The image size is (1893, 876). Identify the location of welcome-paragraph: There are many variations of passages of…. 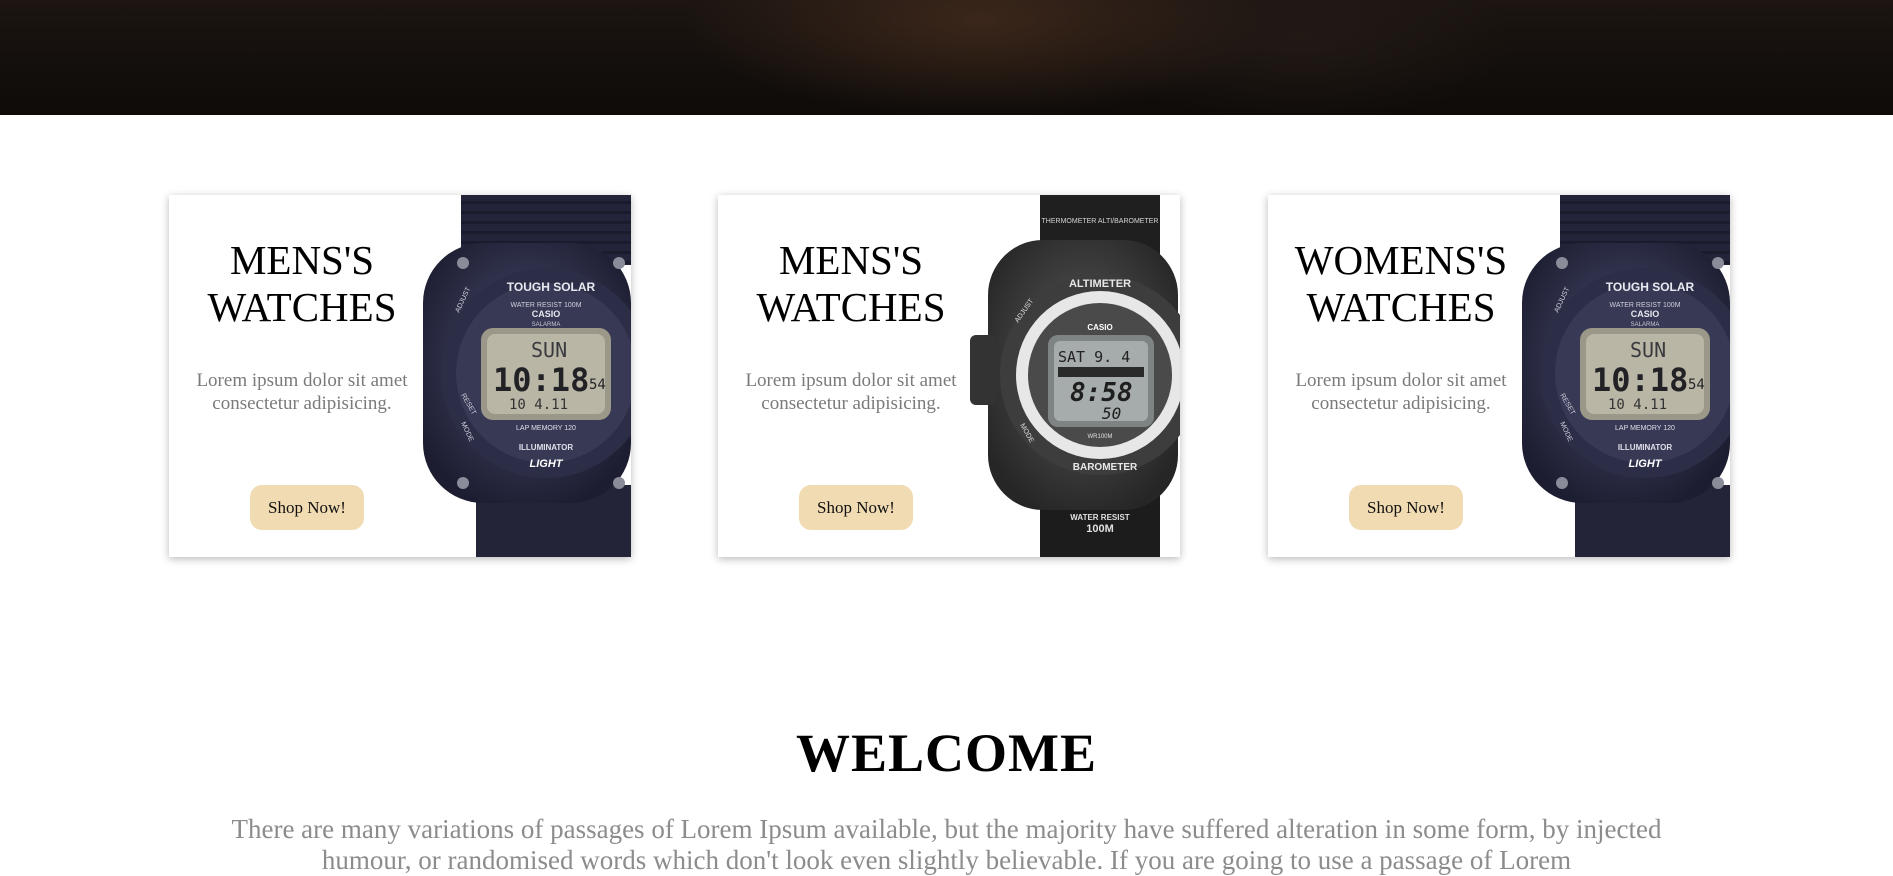
(946, 844).